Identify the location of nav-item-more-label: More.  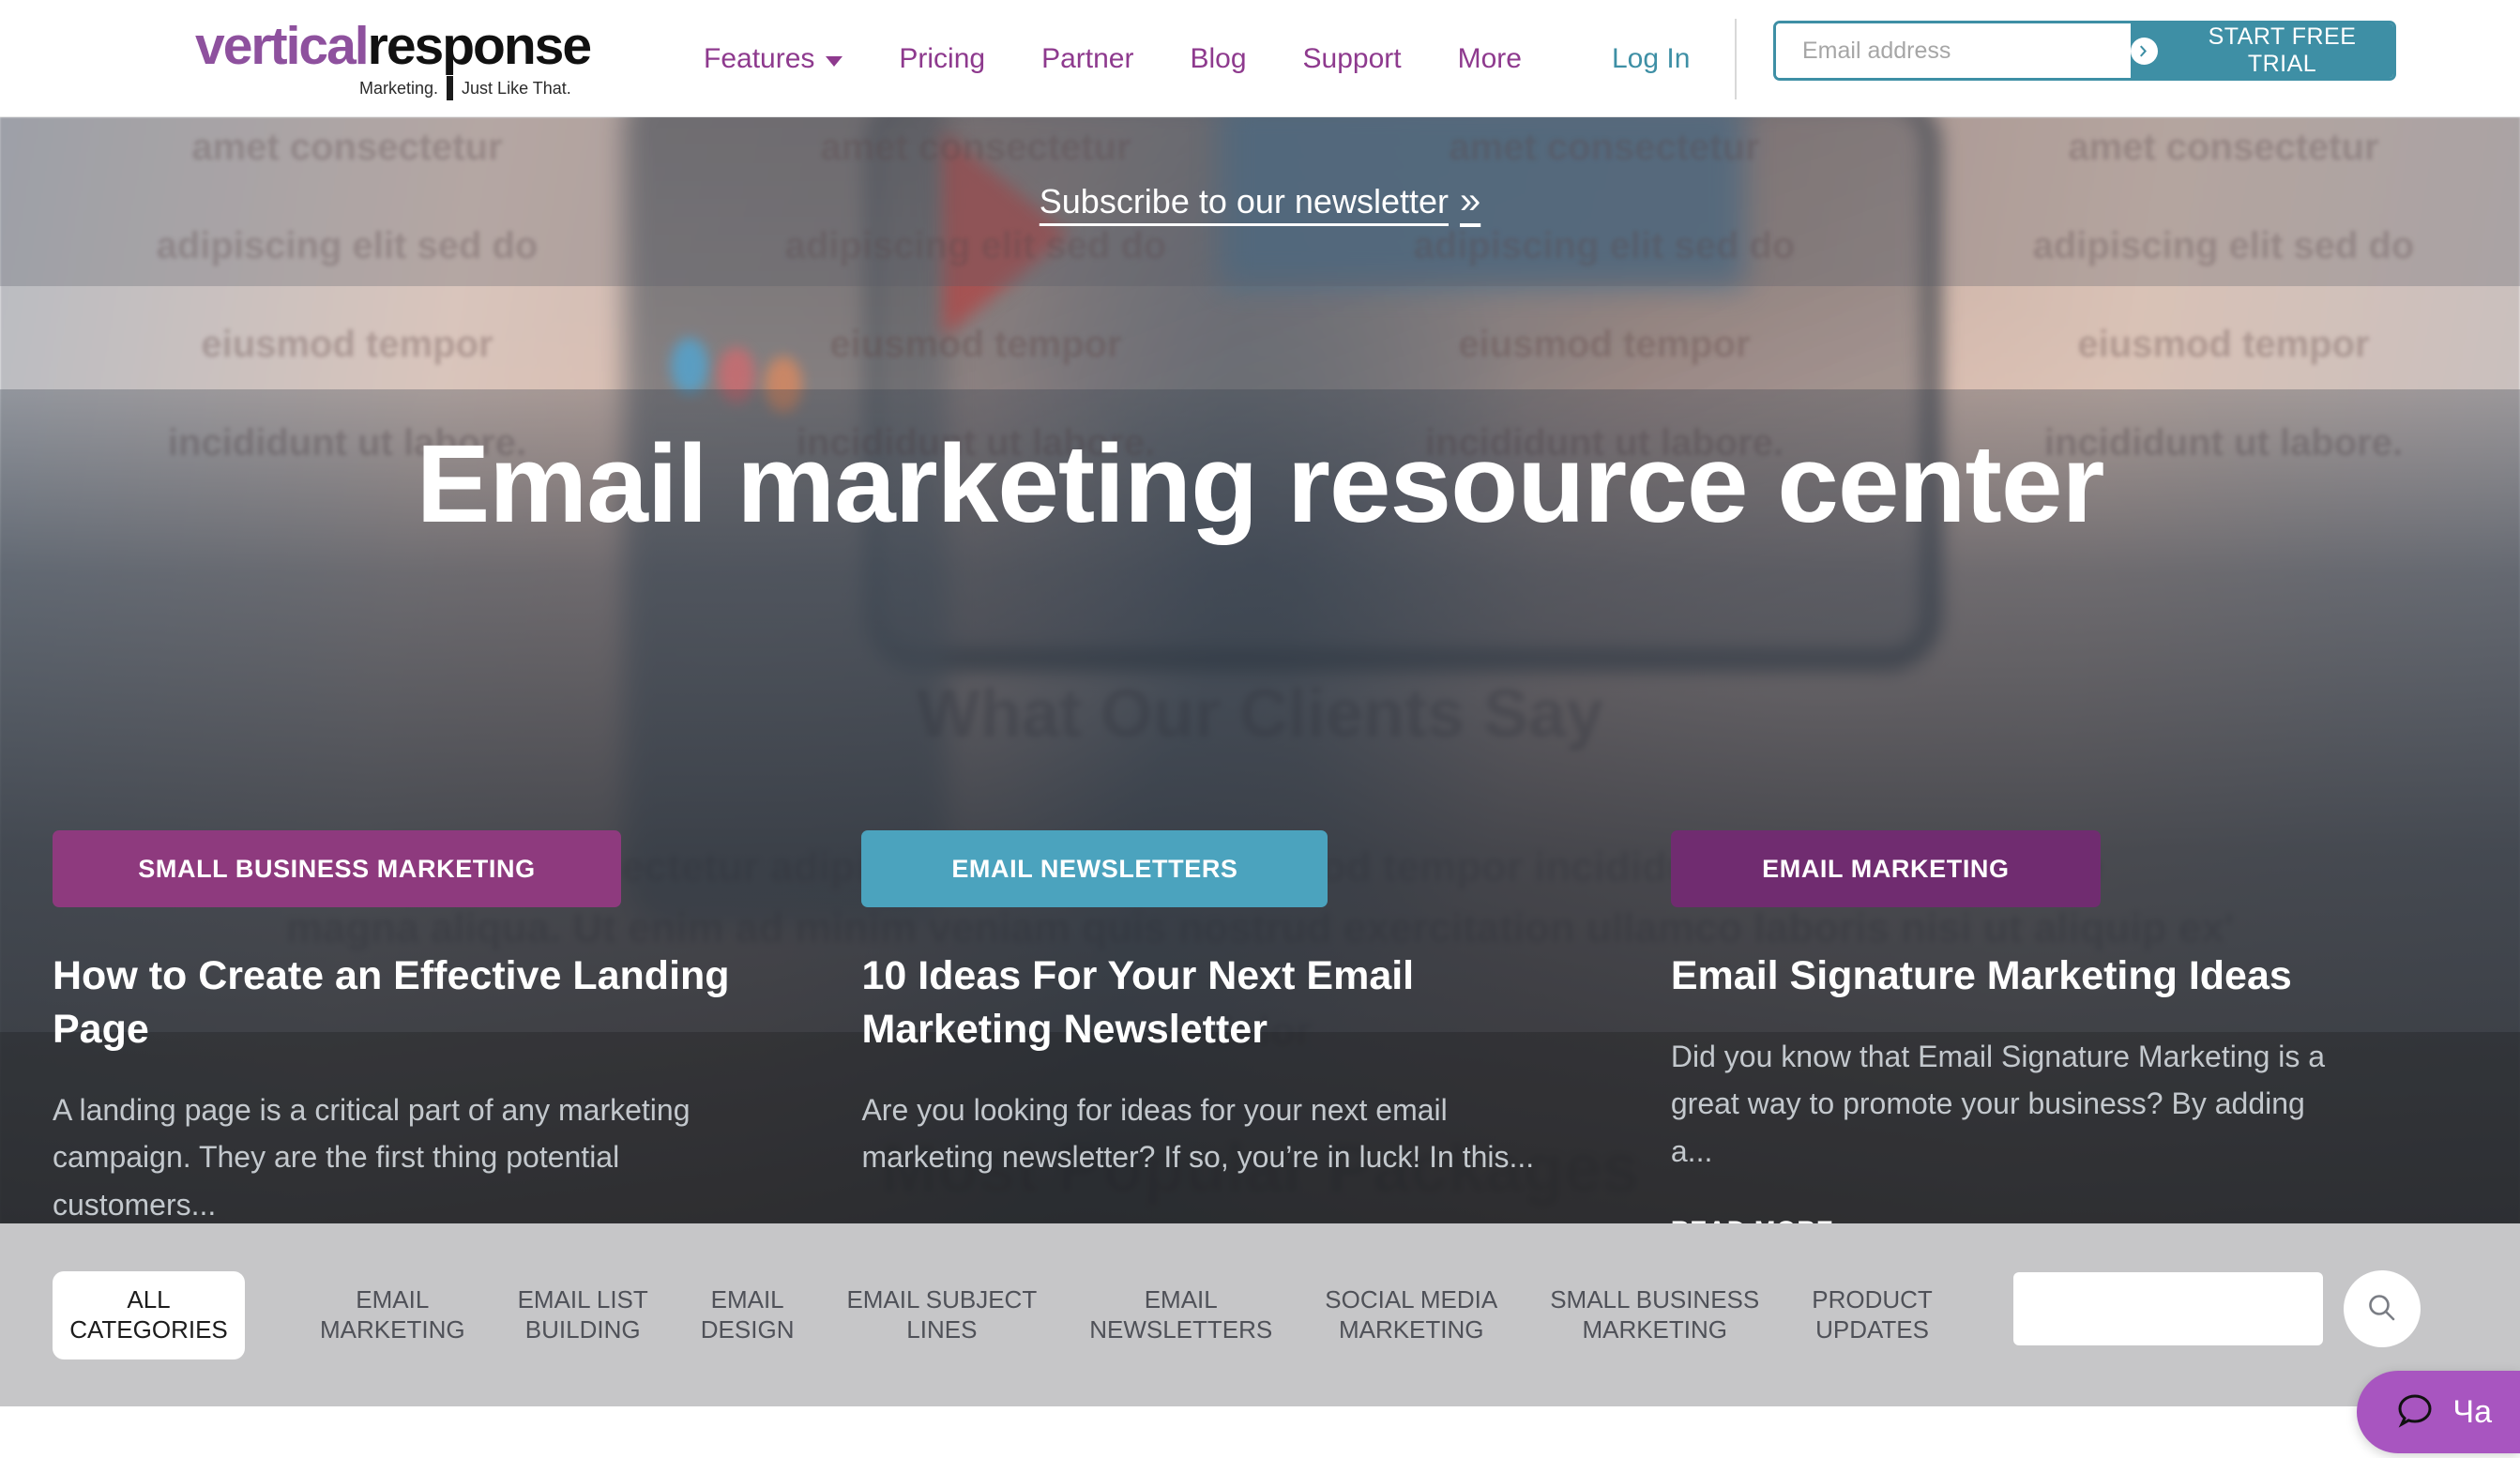
(1489, 58).